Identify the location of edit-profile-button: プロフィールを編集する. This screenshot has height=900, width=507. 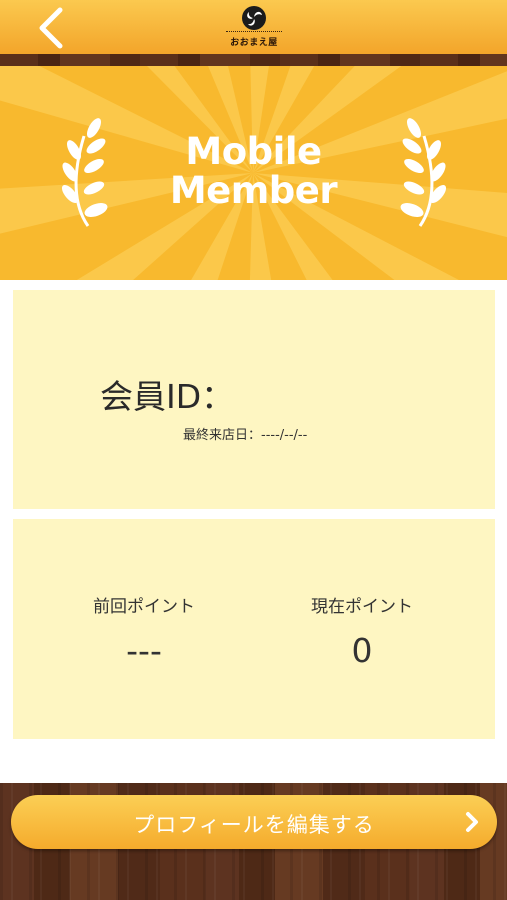
(254, 822).